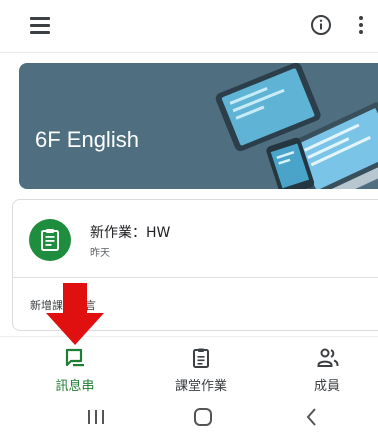  I want to click on home-icon, so click(203, 416).